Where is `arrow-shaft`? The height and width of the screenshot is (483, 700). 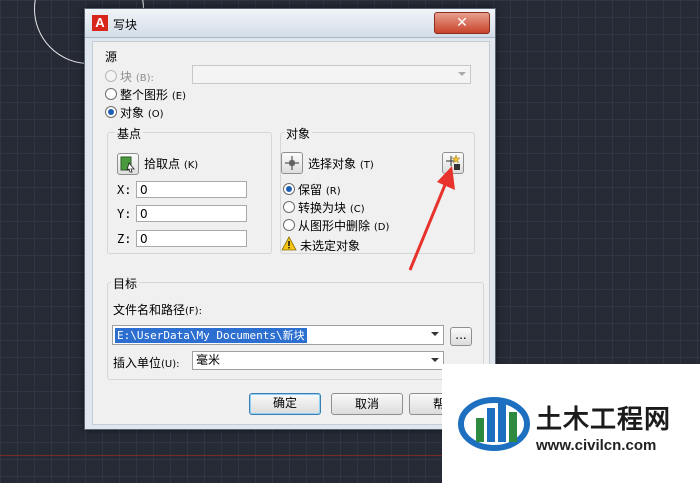
arrow-shaft is located at coordinates (428, 225).